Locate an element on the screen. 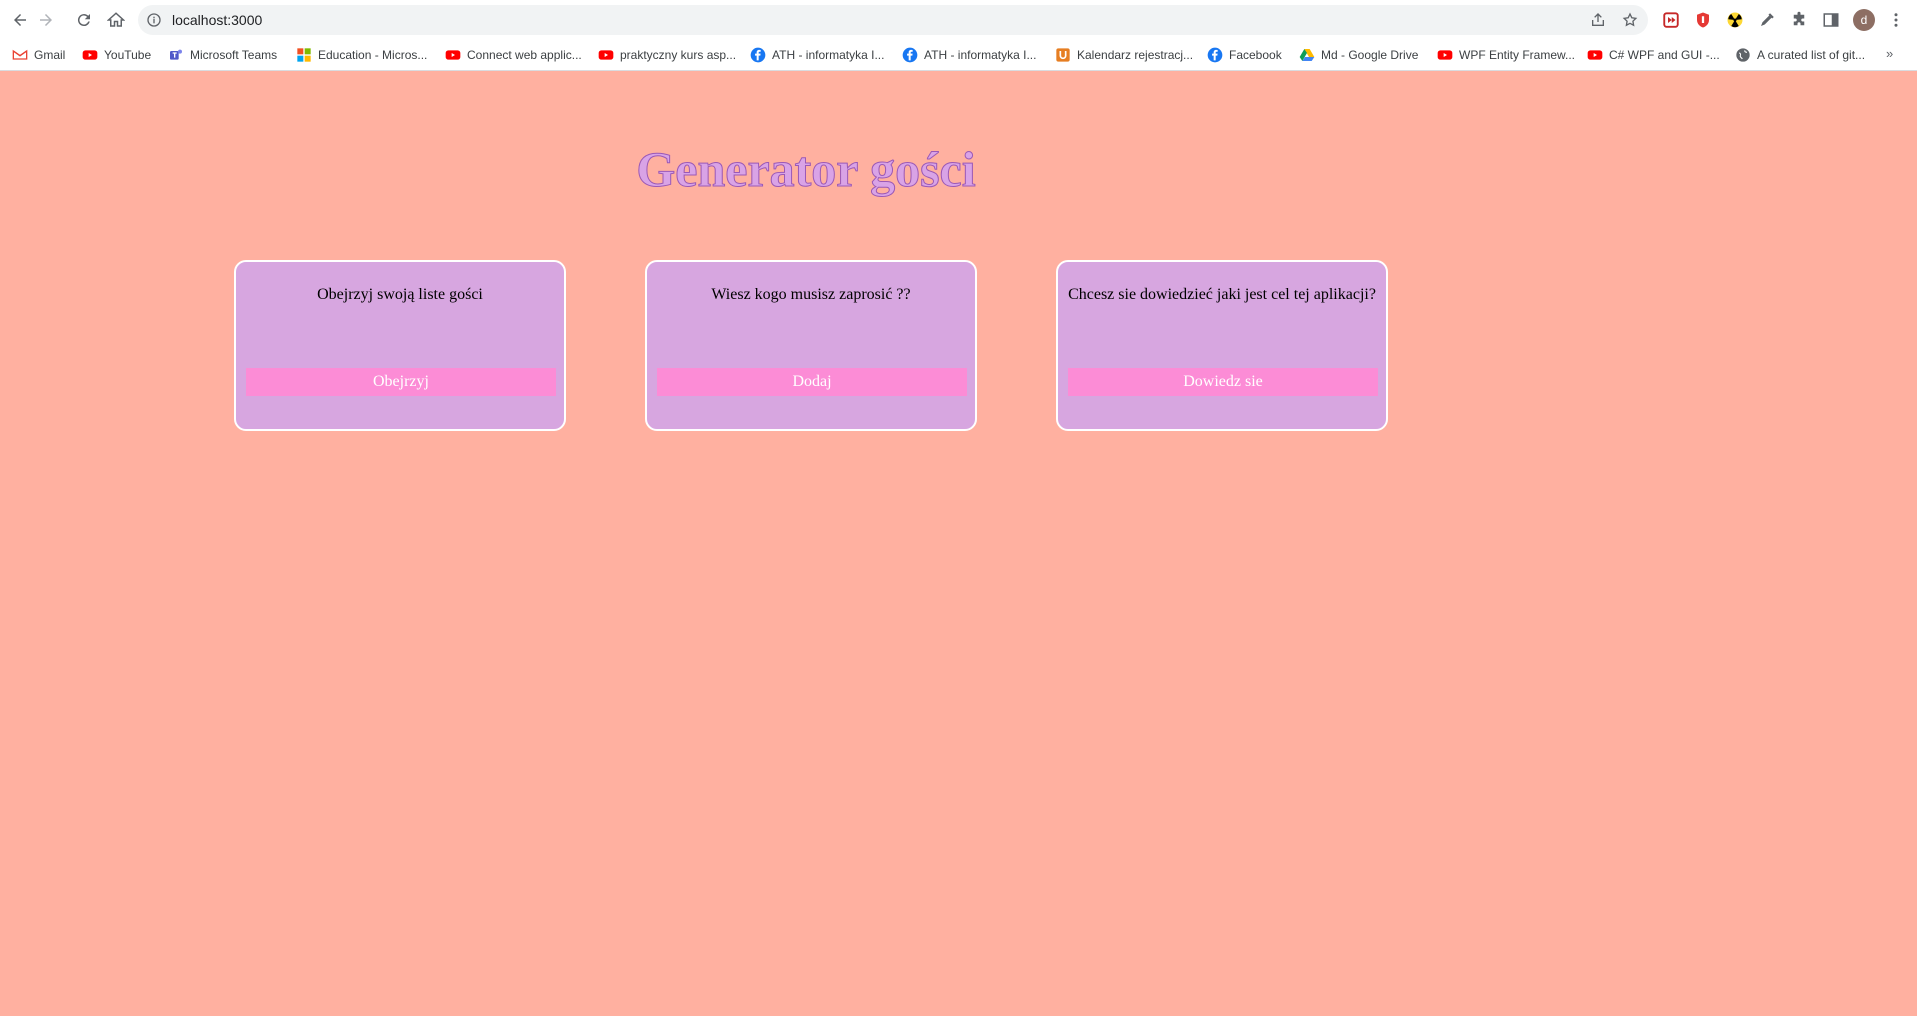 The image size is (1917, 1016). media-extension-icon is located at coordinates (1671, 20).